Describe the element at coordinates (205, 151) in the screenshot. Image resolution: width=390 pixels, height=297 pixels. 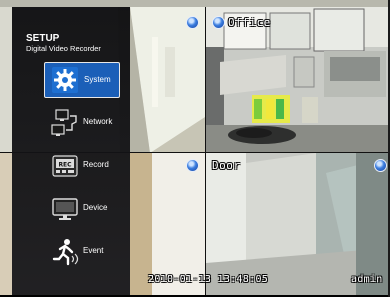
I see `grid-divider-vertical` at that location.